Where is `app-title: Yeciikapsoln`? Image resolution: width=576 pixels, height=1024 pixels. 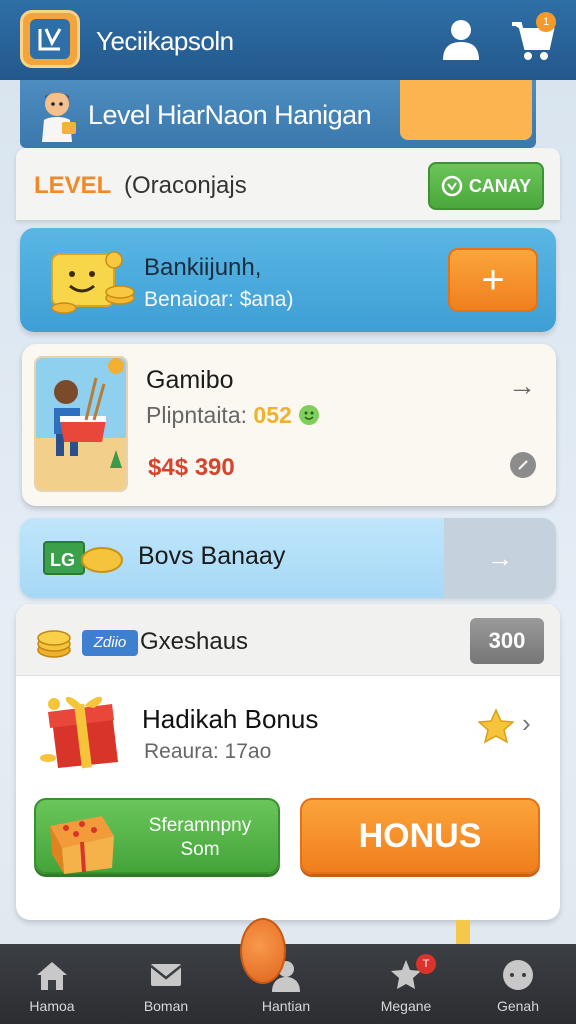 app-title: Yeciikapsoln is located at coordinates (165, 41).